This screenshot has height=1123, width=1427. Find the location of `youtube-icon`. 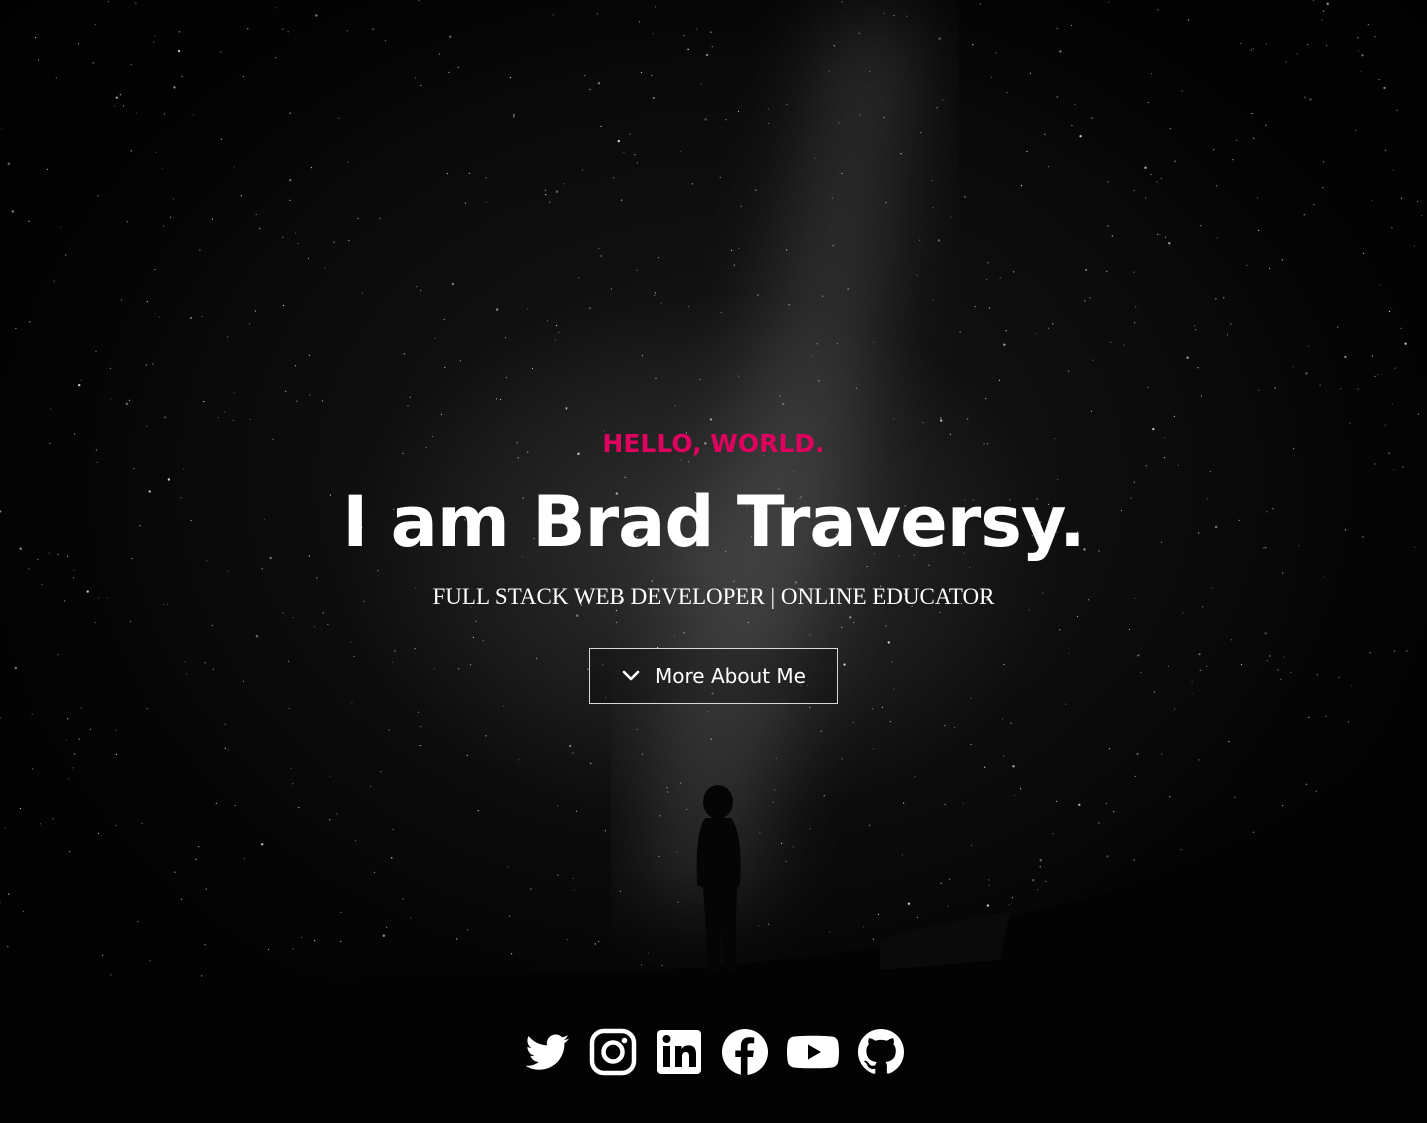

youtube-icon is located at coordinates (812, 1052).